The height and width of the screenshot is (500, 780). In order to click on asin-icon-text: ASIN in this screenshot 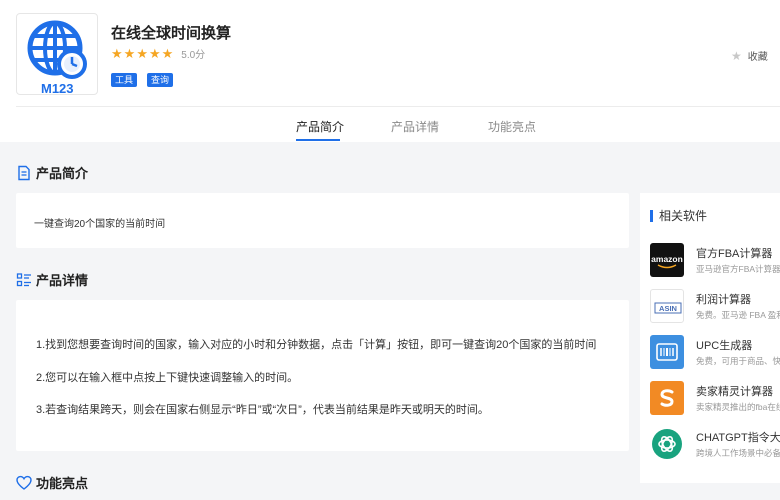, I will do `click(668, 308)`.